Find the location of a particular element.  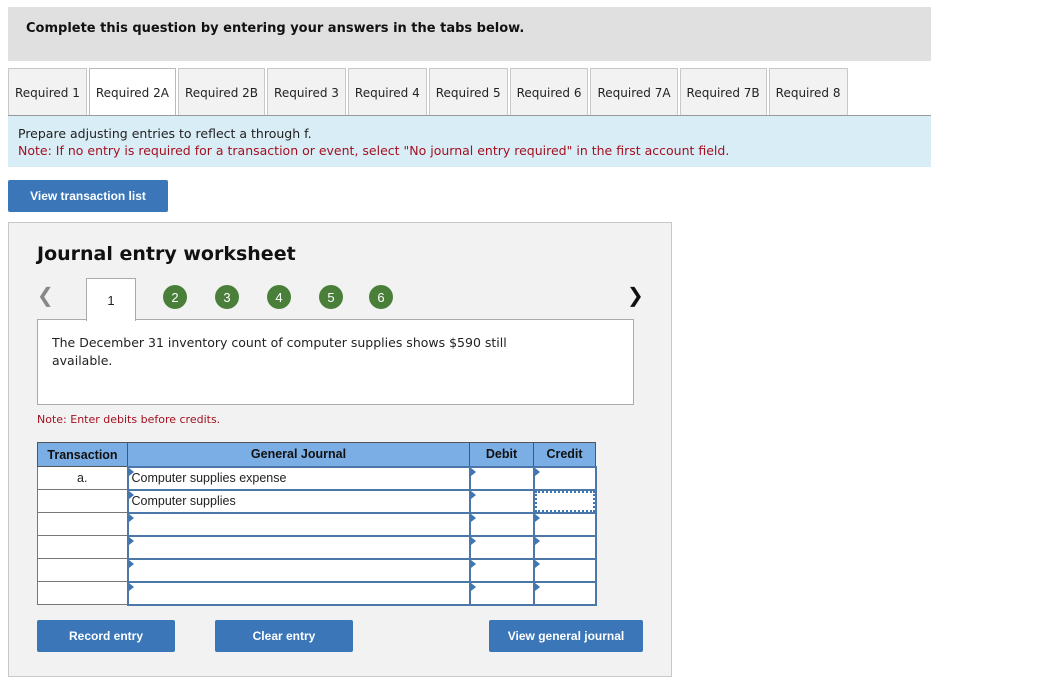

tab-required-8: Required 8 is located at coordinates (808, 92).